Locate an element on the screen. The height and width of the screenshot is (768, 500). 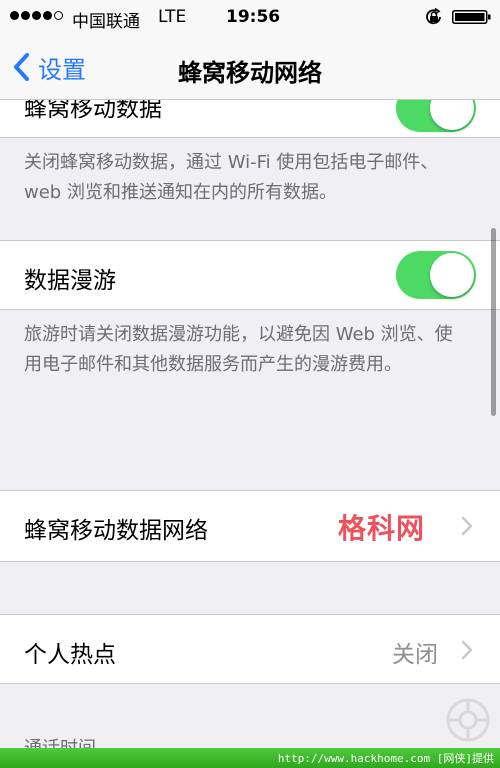
status-bar: 中国联通 LTE 19:56 is located at coordinates (250, 17).